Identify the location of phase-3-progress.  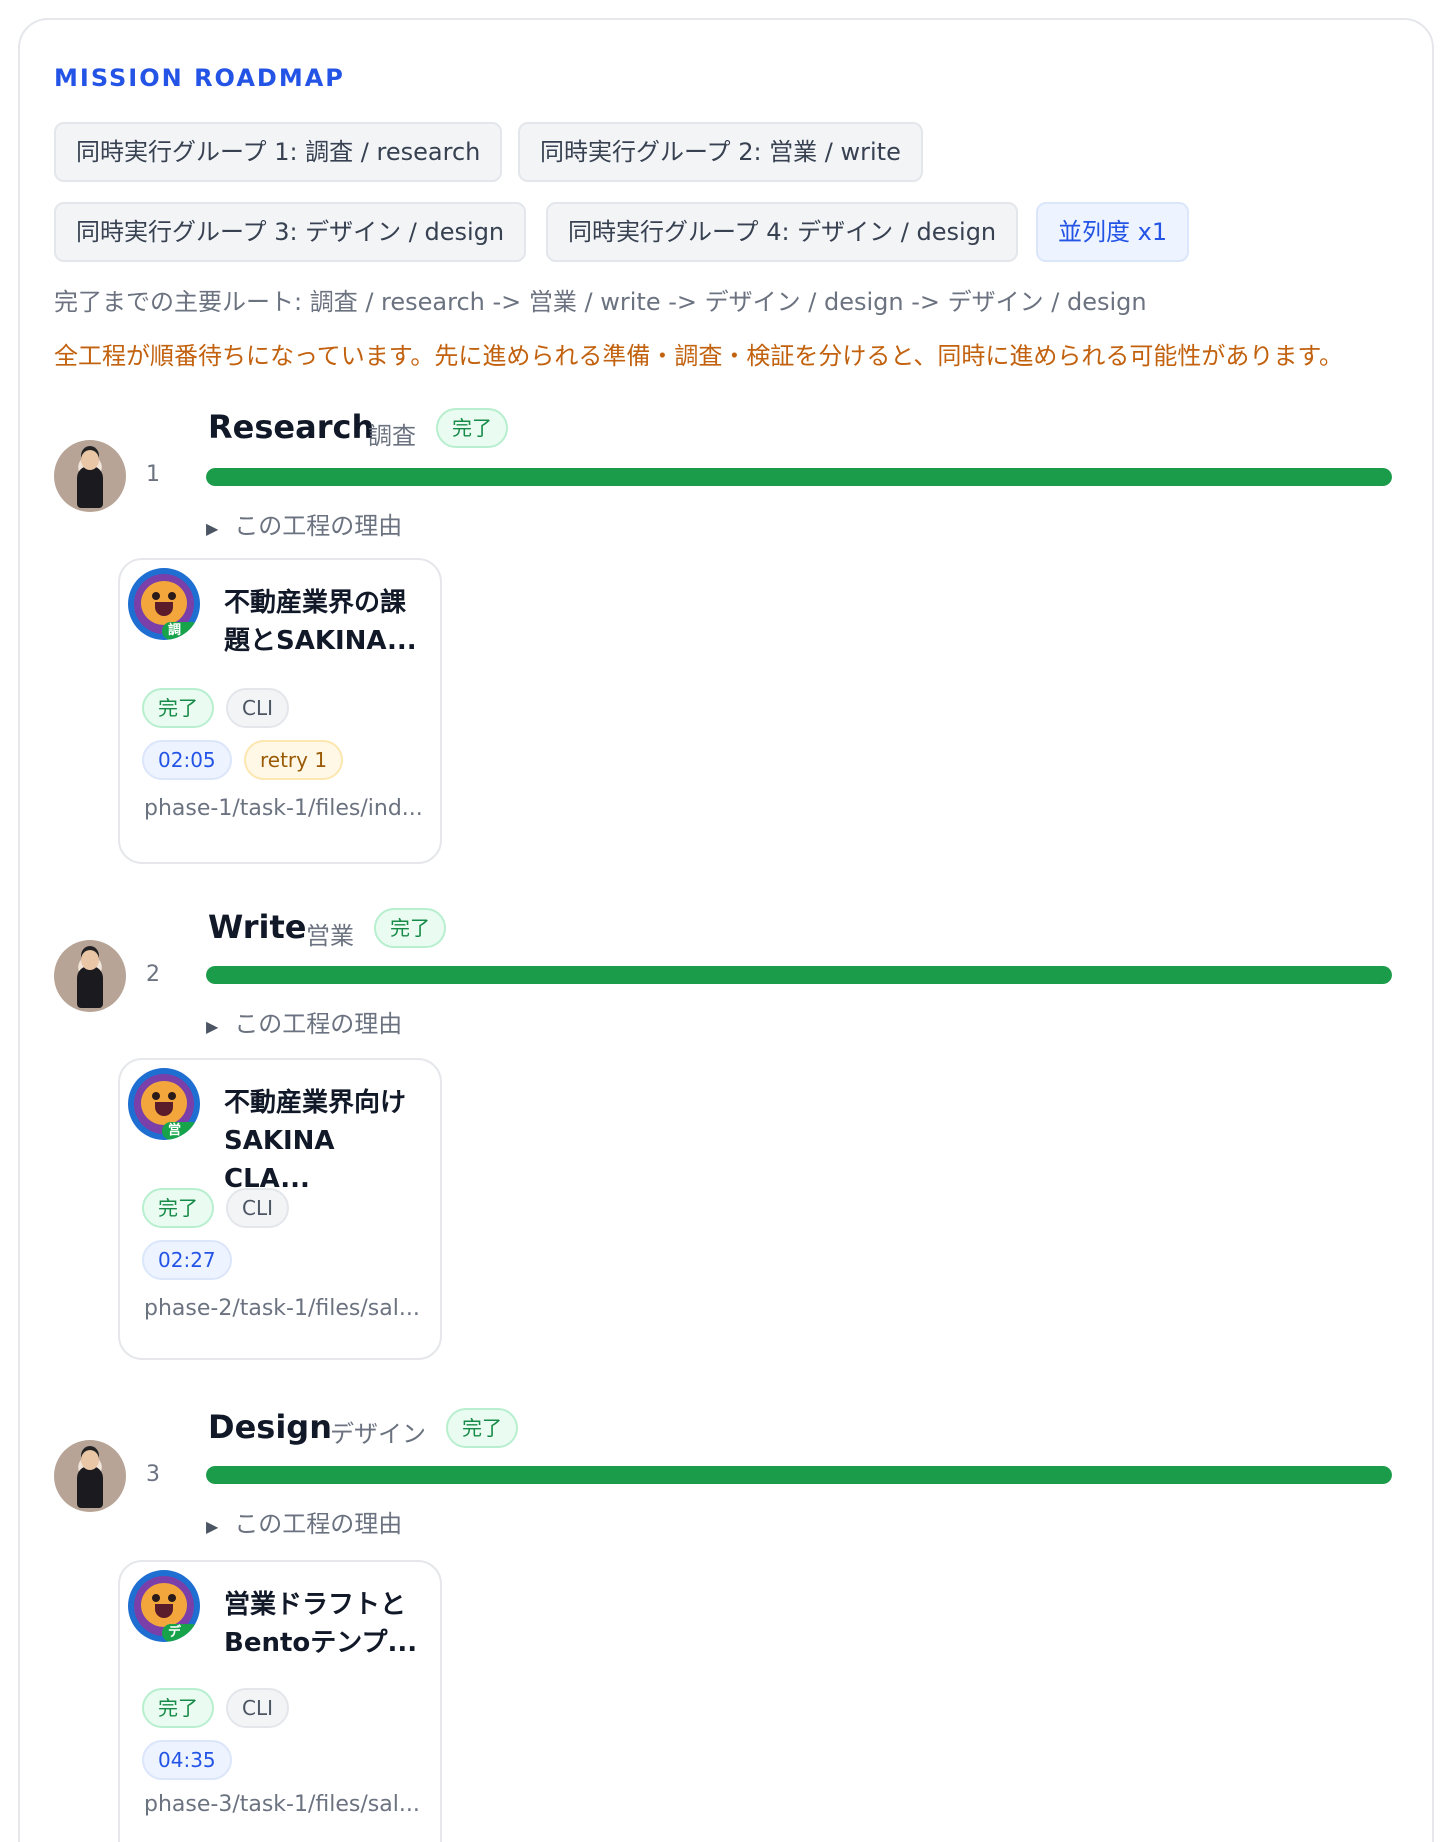
(799, 1475).